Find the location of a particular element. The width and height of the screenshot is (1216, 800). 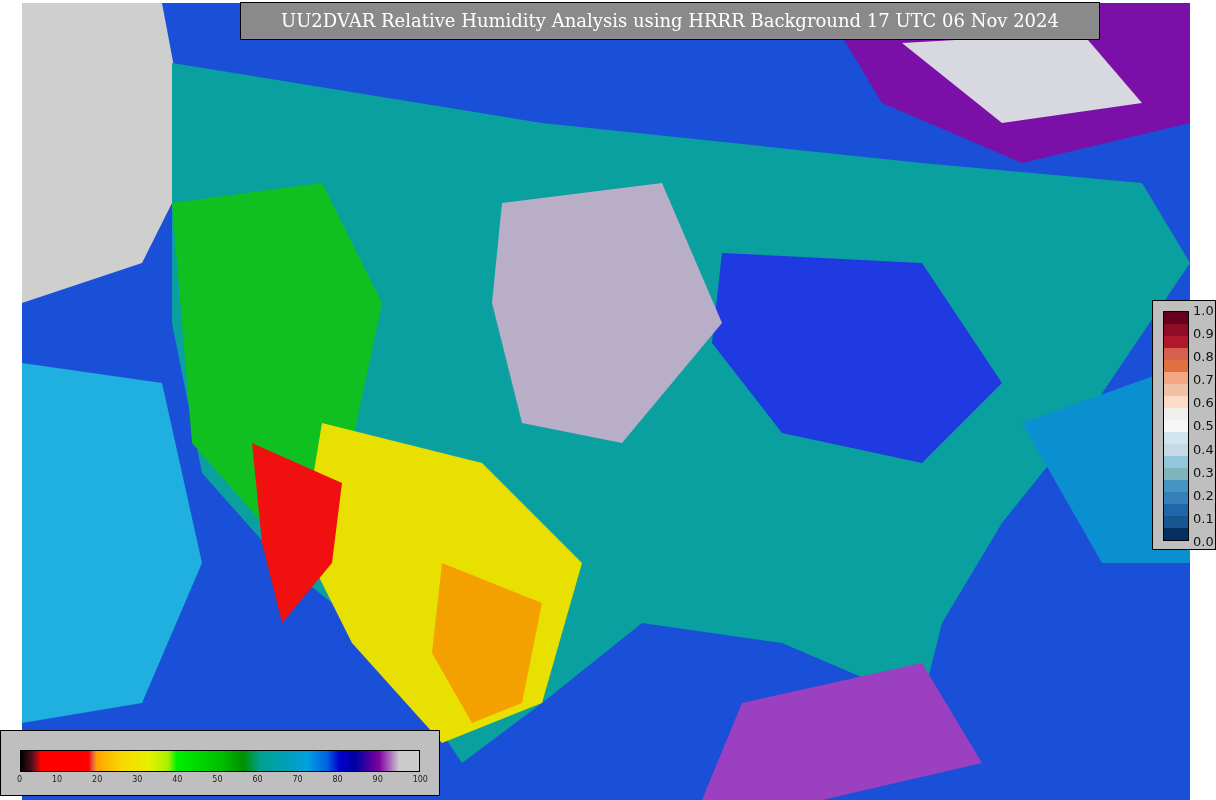

tick-label: 20 is located at coordinates (97, 779).